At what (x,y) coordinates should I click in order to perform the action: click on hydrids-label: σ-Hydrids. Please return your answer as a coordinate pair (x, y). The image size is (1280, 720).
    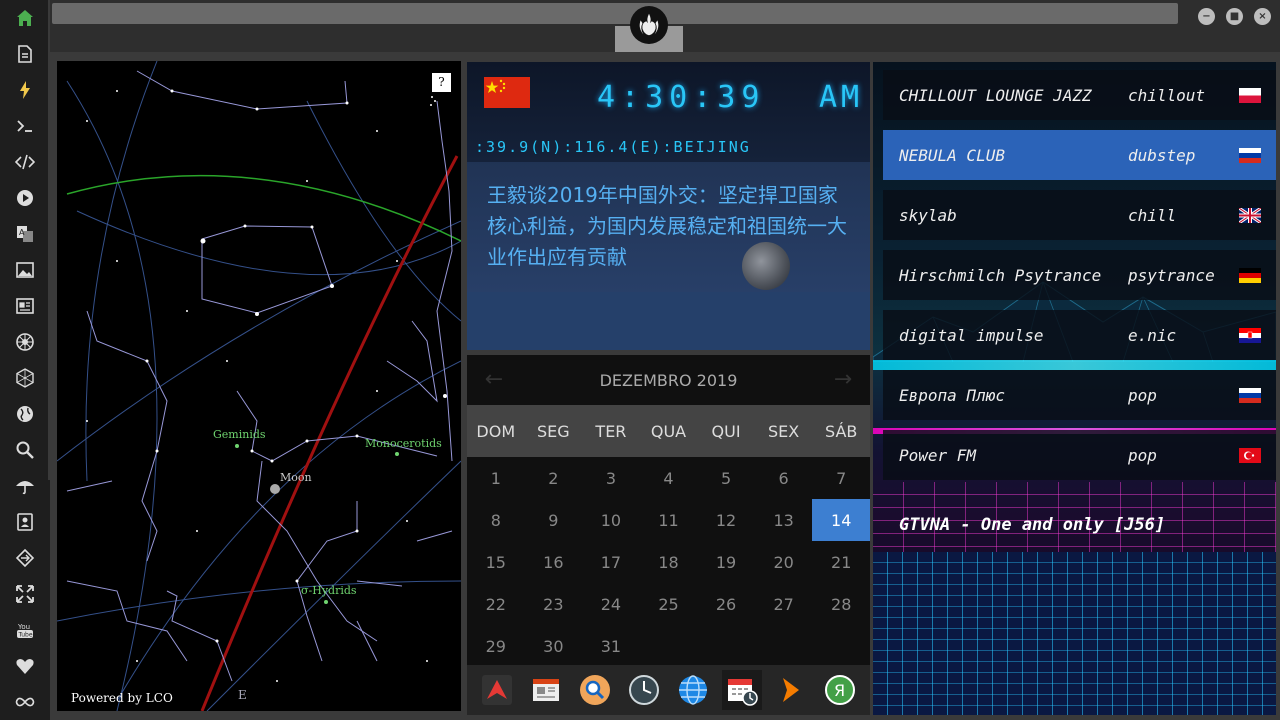
    Looking at the image, I should click on (329, 590).